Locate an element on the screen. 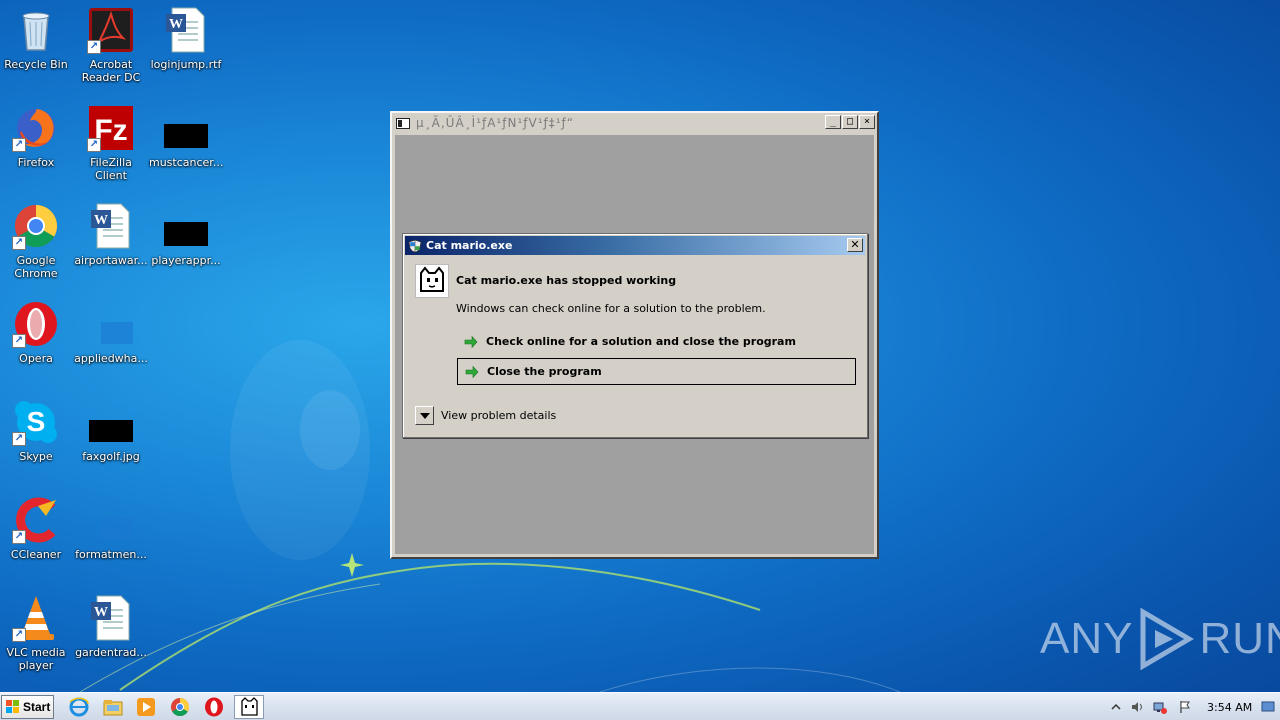 The image size is (1280, 720). start-button: Start is located at coordinates (27, 707).